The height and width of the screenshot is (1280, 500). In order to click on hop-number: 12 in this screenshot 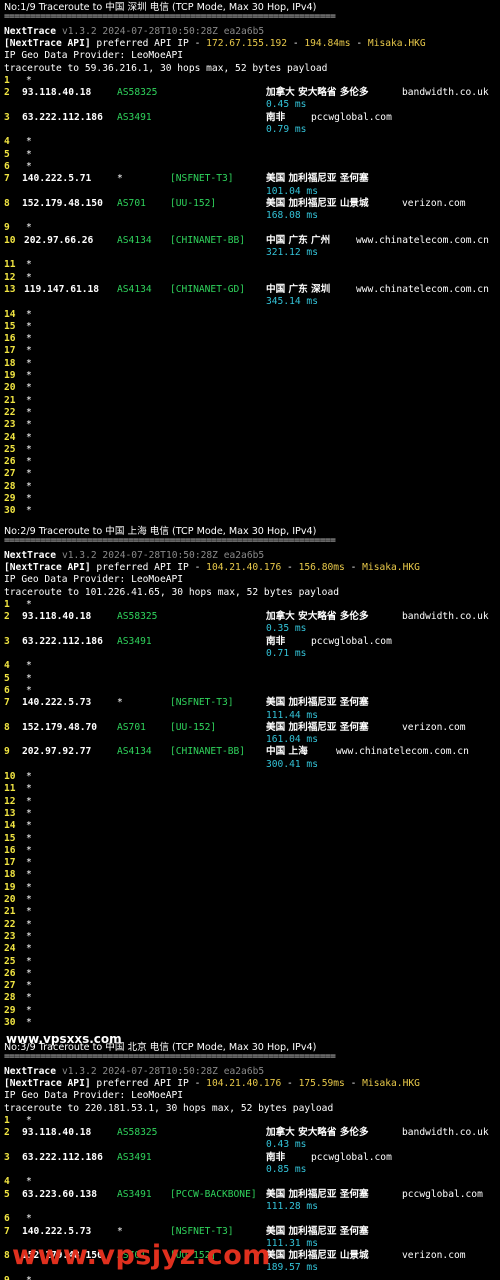, I will do `click(10, 277)`.